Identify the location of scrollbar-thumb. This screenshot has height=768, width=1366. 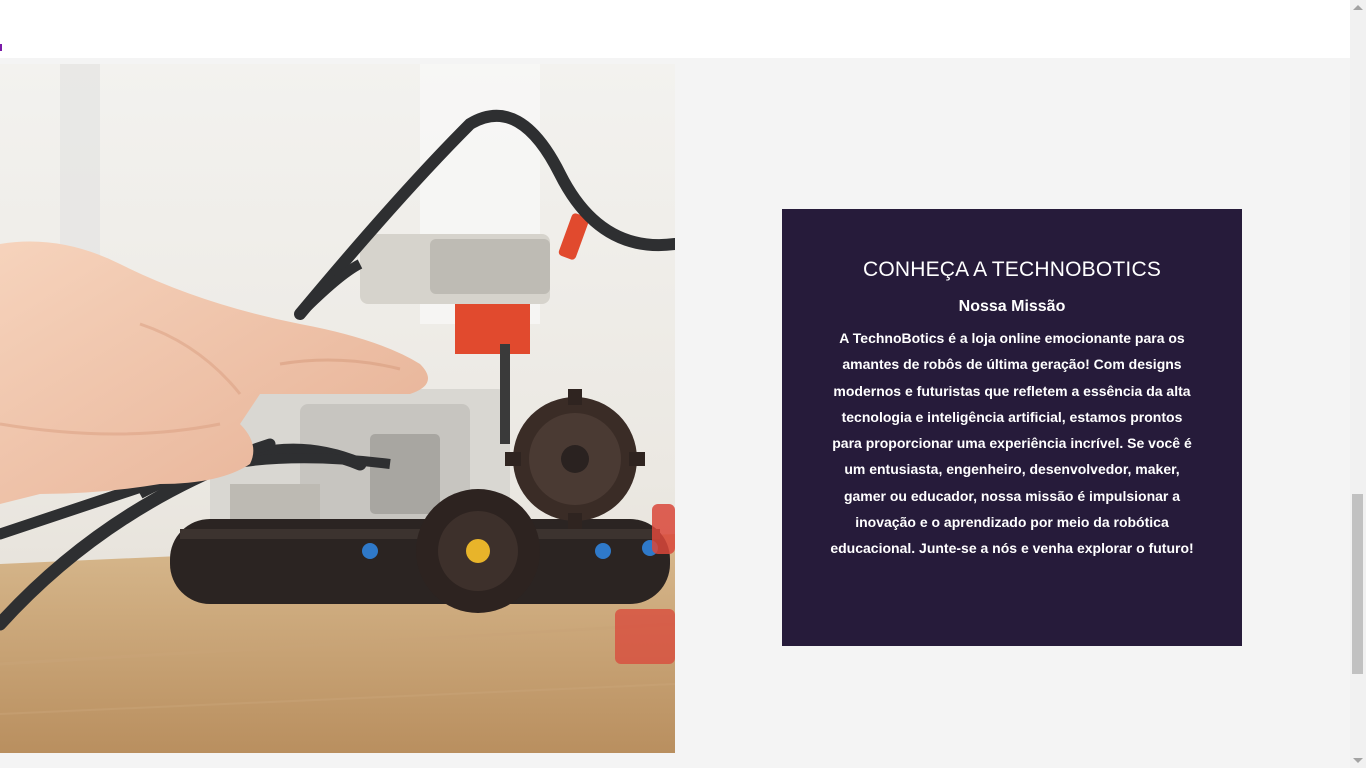
(1357, 584).